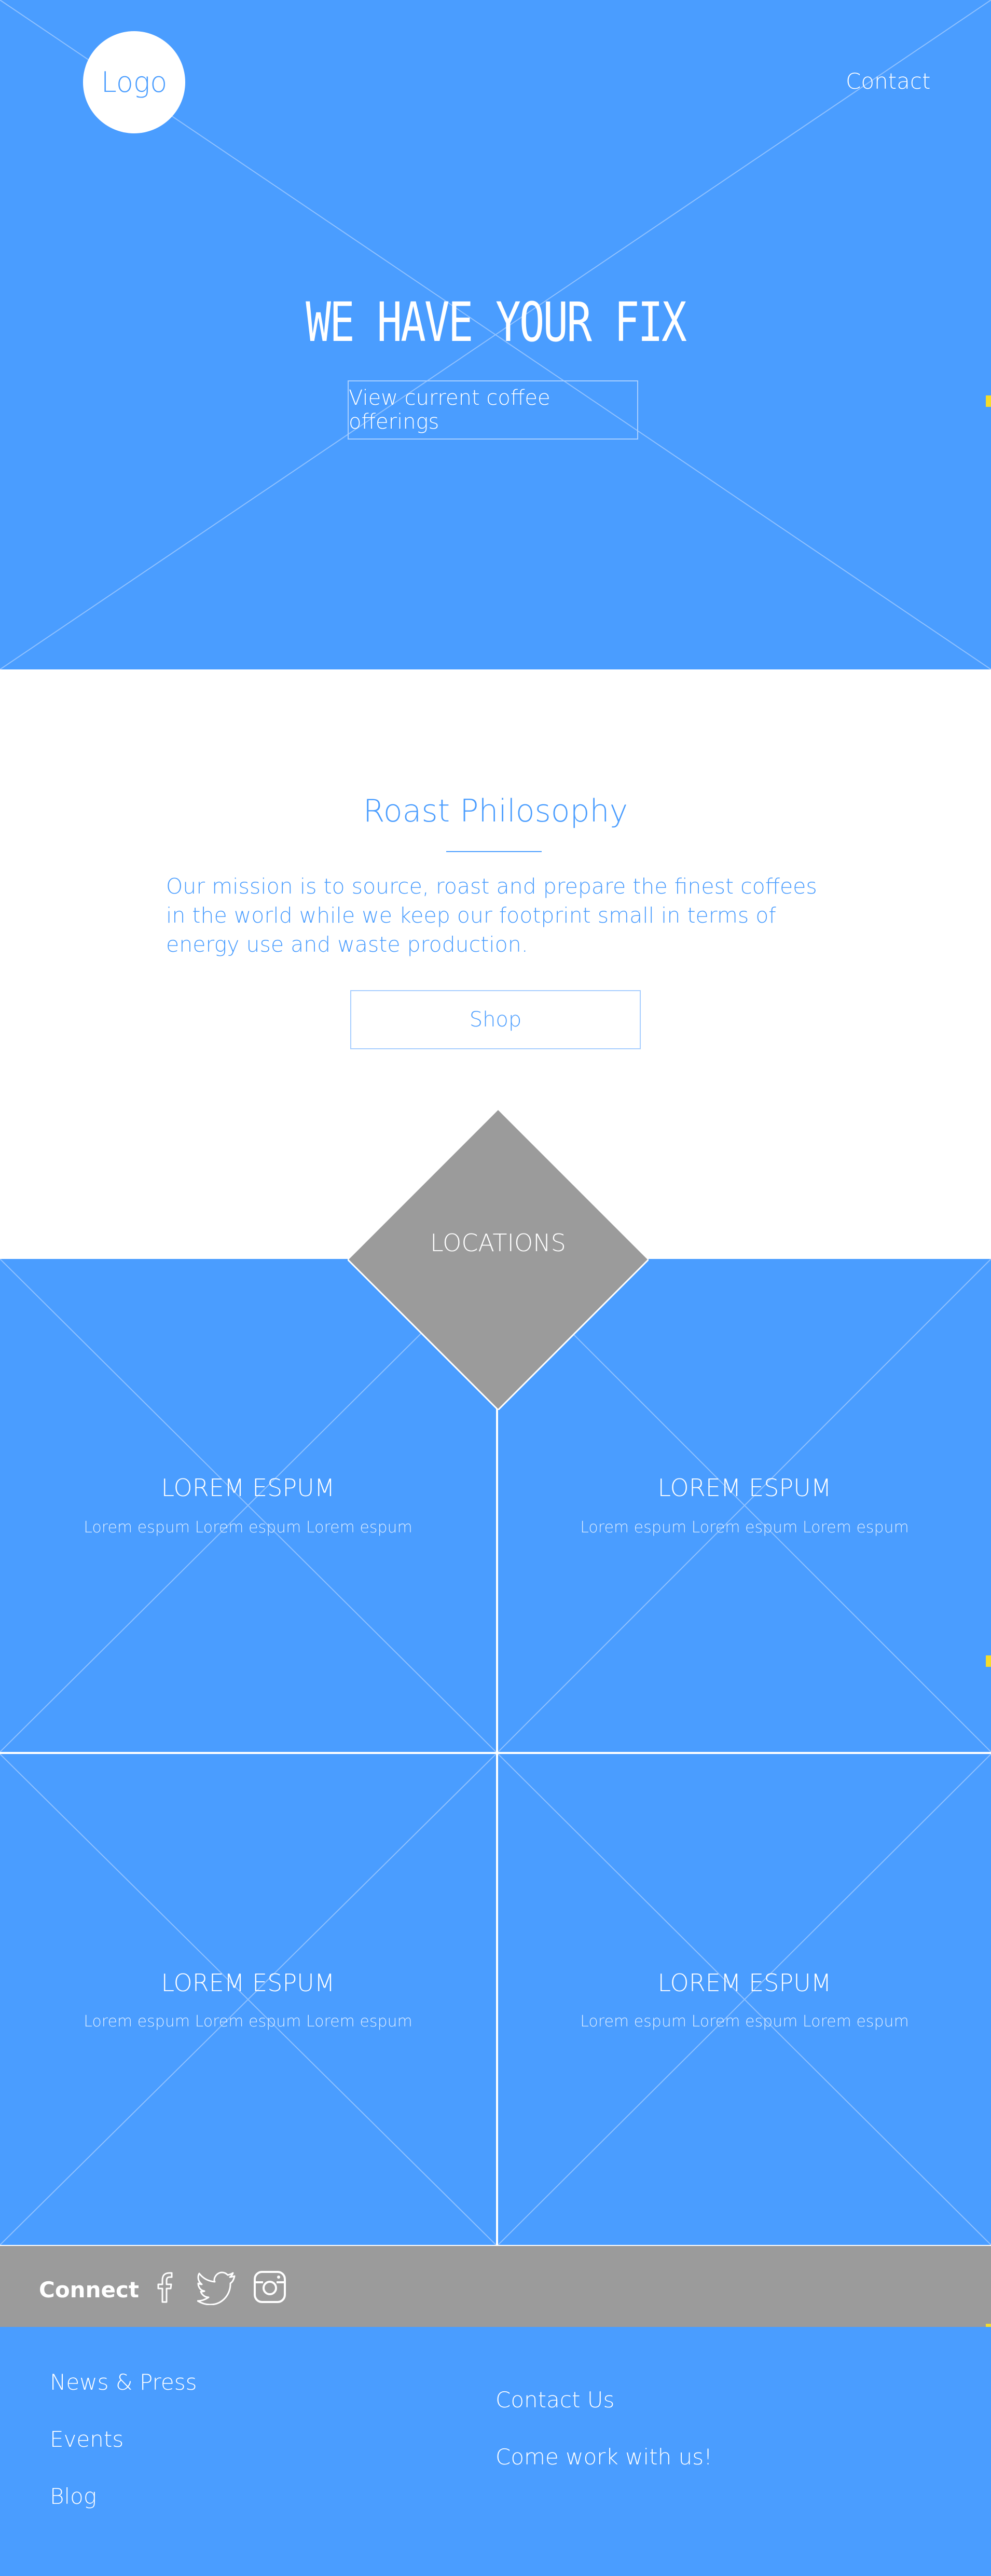 This screenshot has height=2576, width=991. What do you see at coordinates (494, 851) in the screenshot?
I see `title-divider` at bounding box center [494, 851].